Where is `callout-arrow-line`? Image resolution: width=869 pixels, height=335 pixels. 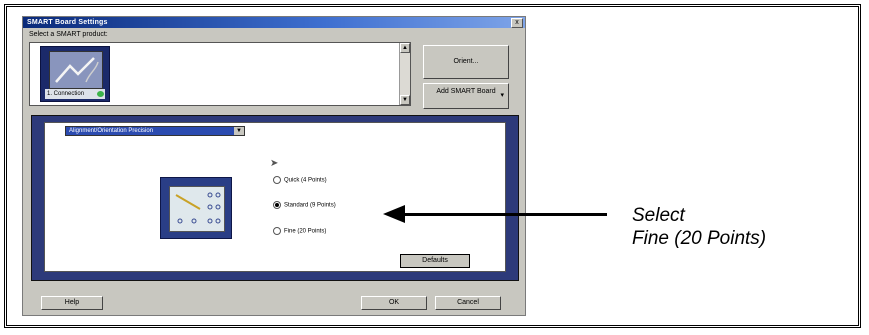
callout-arrow-line is located at coordinates (504, 214).